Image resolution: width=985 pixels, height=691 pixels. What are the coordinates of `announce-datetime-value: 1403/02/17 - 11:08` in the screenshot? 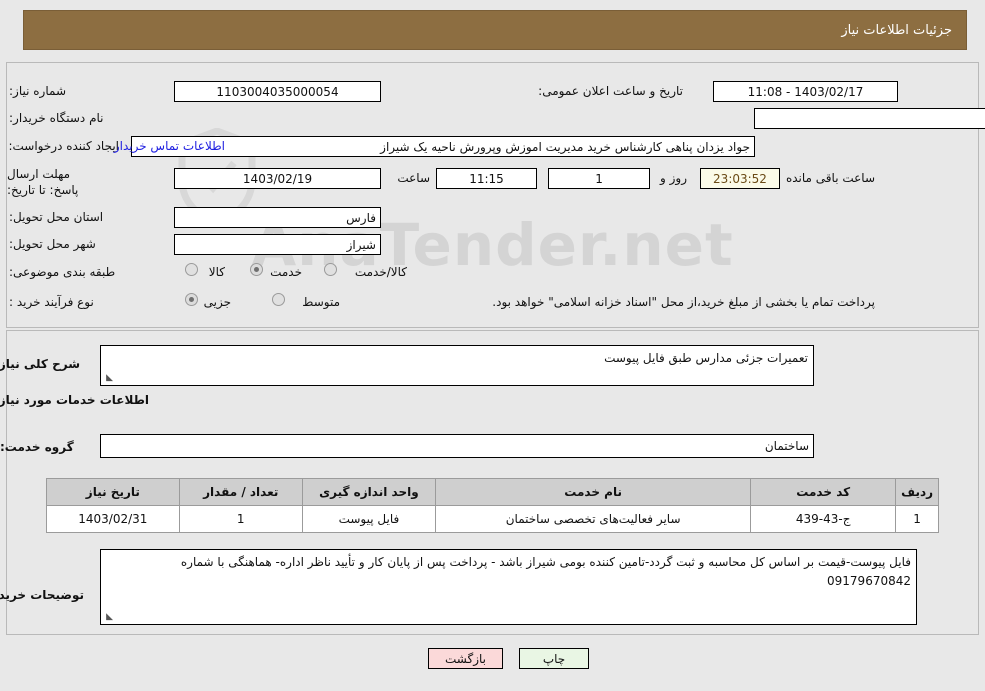 It's located at (805, 91).